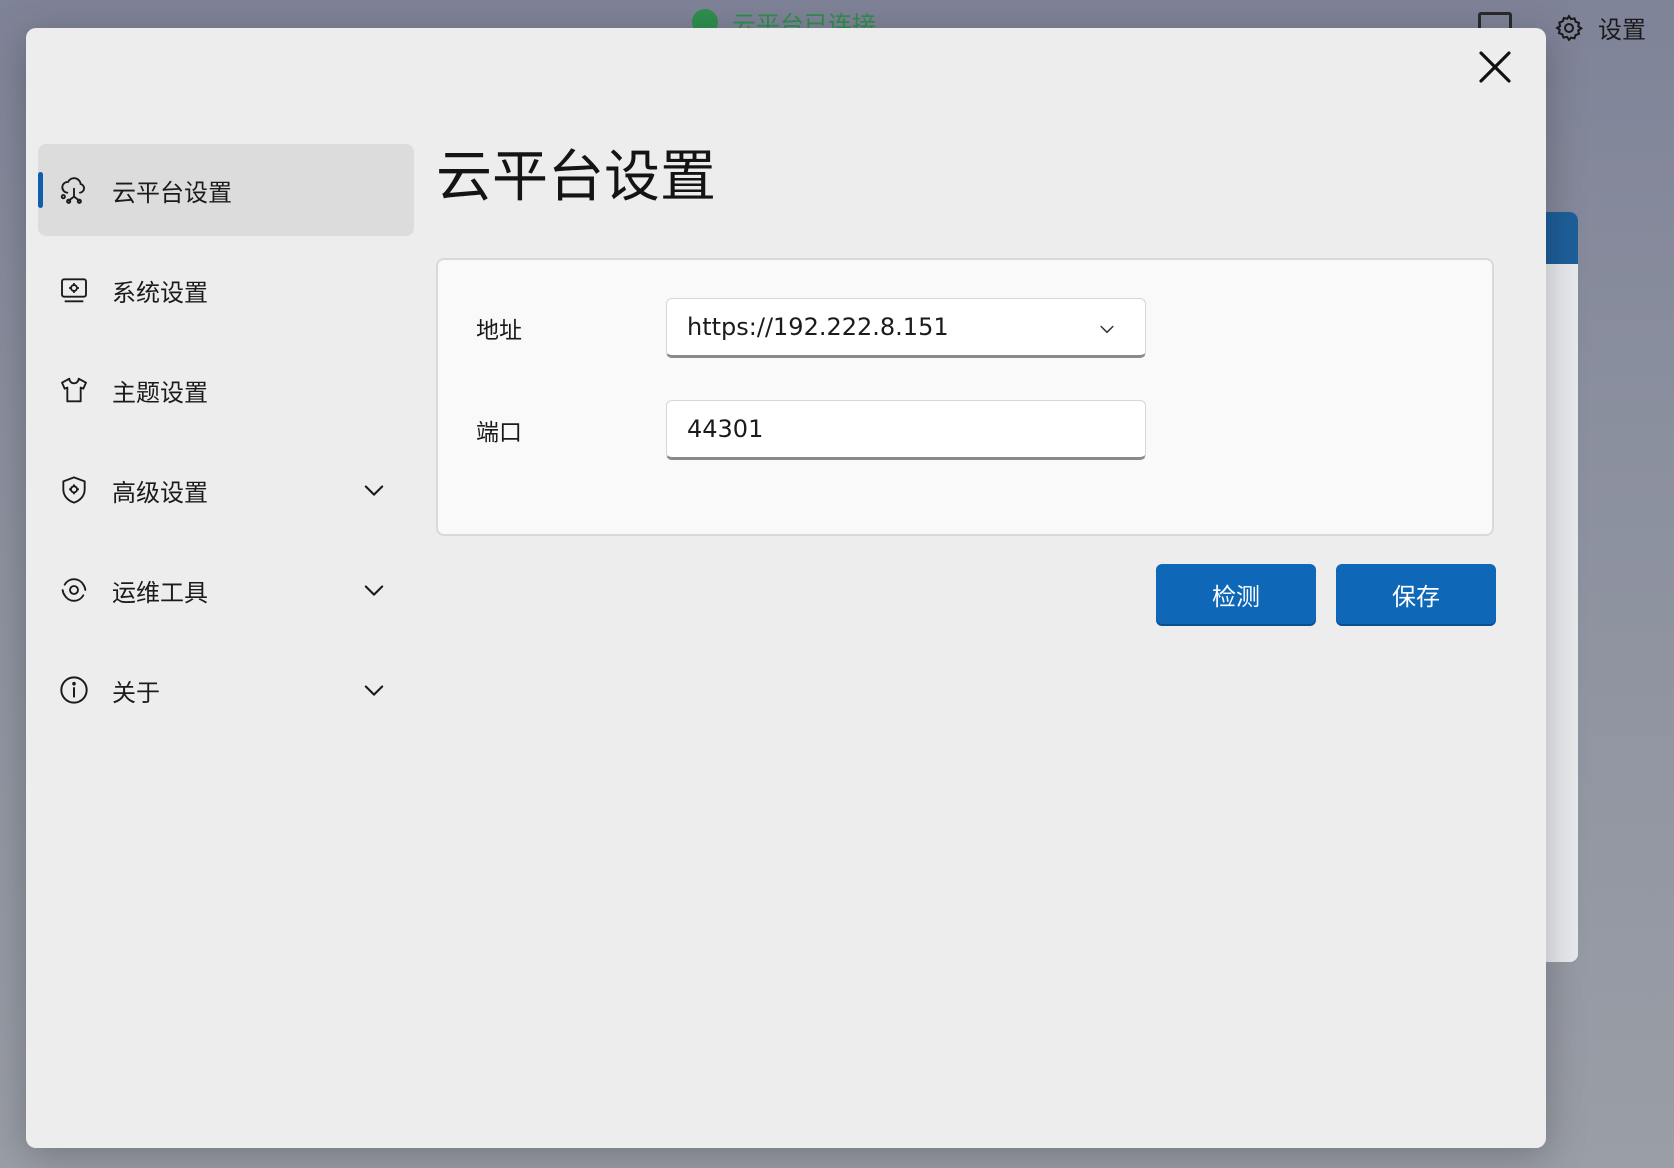 This screenshot has height=1168, width=1674. I want to click on settings-sidebar: 云平台设置 系统设置 主题设置 高级设置 运维工具 关于, so click(226, 444).